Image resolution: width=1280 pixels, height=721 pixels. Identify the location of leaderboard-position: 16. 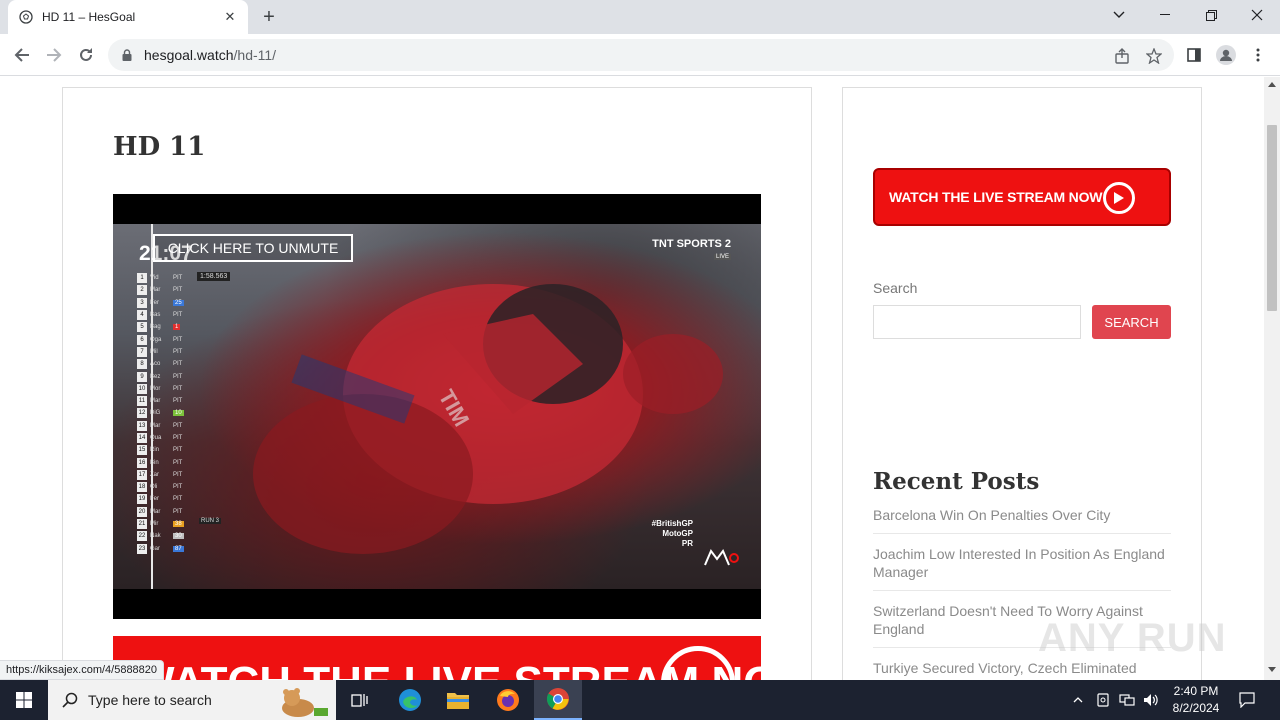
(142, 462).